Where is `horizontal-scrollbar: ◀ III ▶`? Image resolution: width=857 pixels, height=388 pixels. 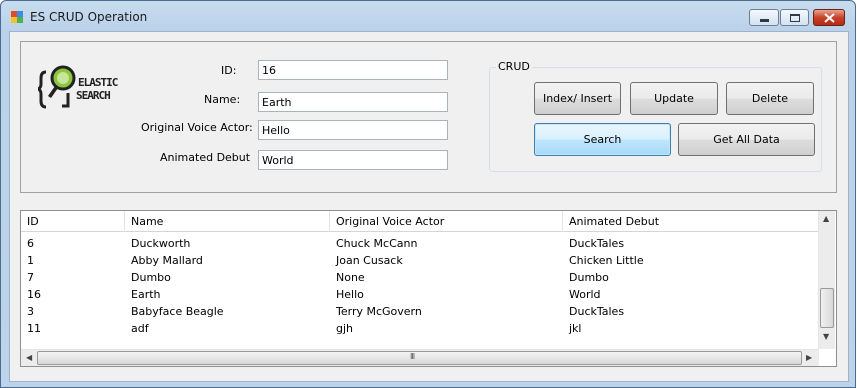 horizontal-scrollbar: ◀ III ▶ is located at coordinates (420, 357).